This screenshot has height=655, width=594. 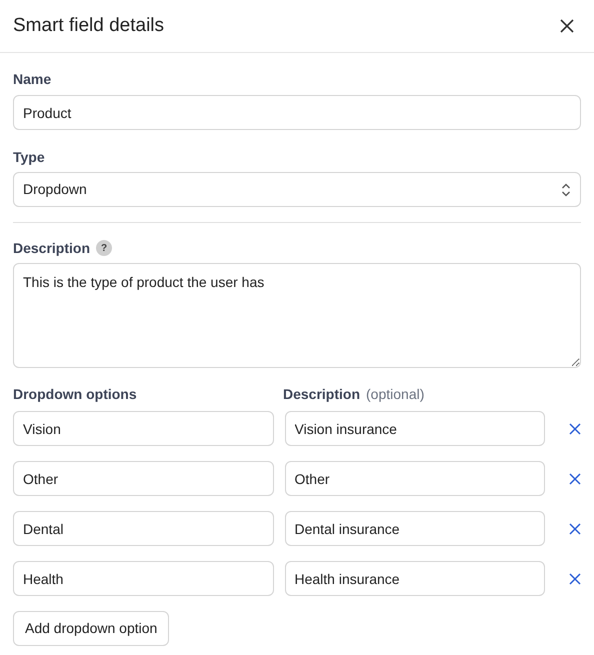 What do you see at coordinates (143, 528) in the screenshot?
I see `option-input-field: Dental` at bounding box center [143, 528].